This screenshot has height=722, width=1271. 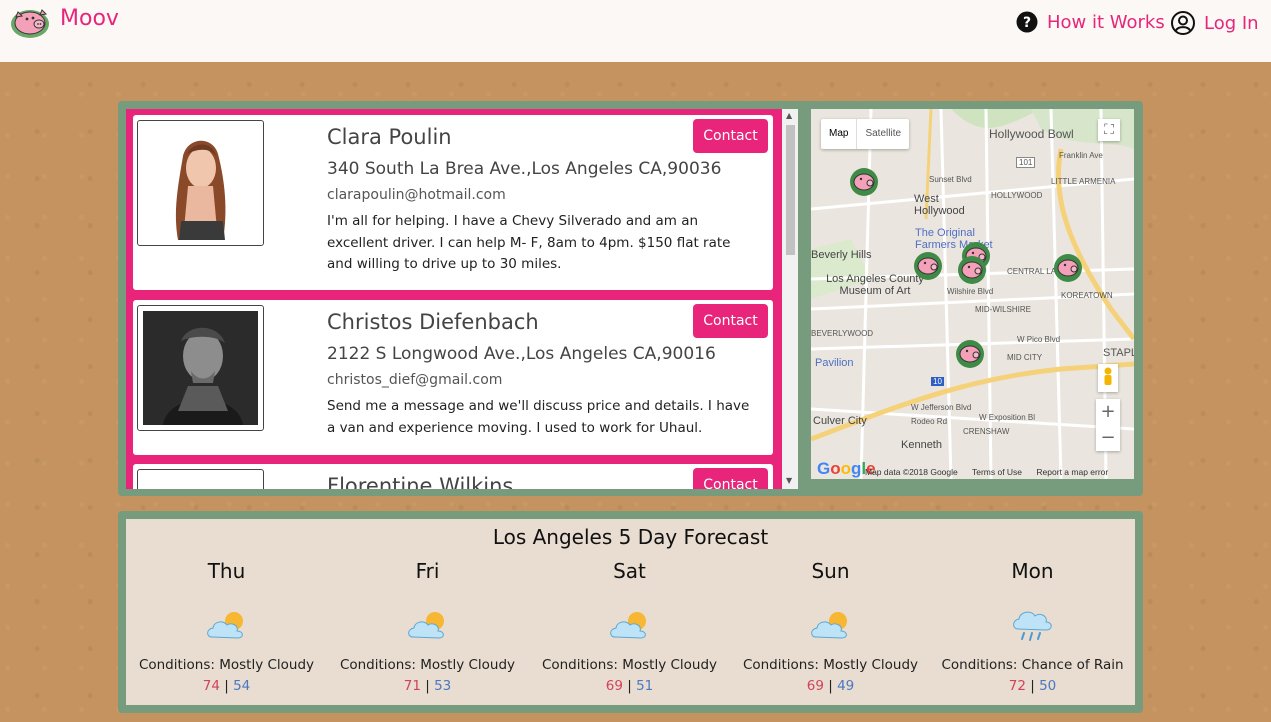 What do you see at coordinates (1106, 22) in the screenshot?
I see `how-it-works-label: How it Works` at bounding box center [1106, 22].